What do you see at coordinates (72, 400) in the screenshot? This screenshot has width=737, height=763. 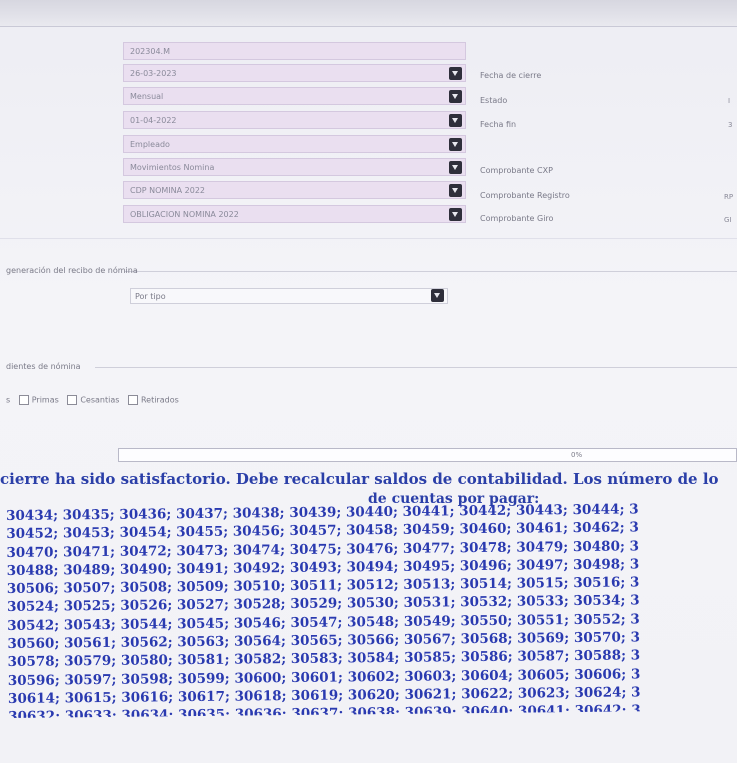 I see `cesantias-checkbox` at bounding box center [72, 400].